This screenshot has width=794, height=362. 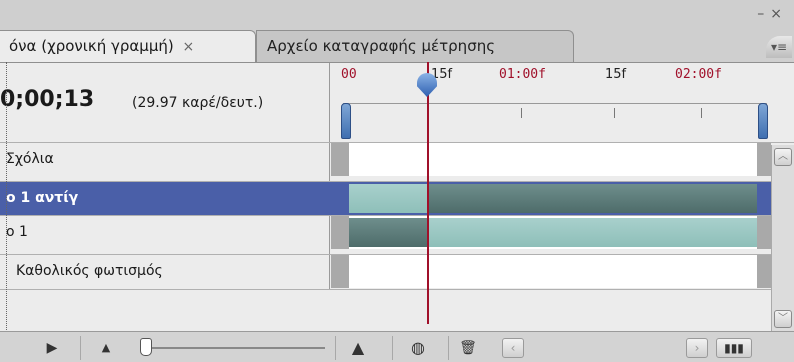 I want to click on tab-timeline: όνα (χρονική γραμμή) ×, so click(x=128, y=46).